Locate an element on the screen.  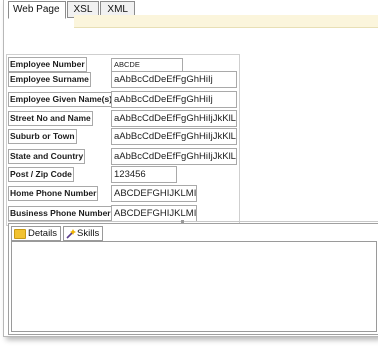
street-field: aAbBcCdDeEfFgGhHiIjJkKlL is located at coordinates (174, 118).